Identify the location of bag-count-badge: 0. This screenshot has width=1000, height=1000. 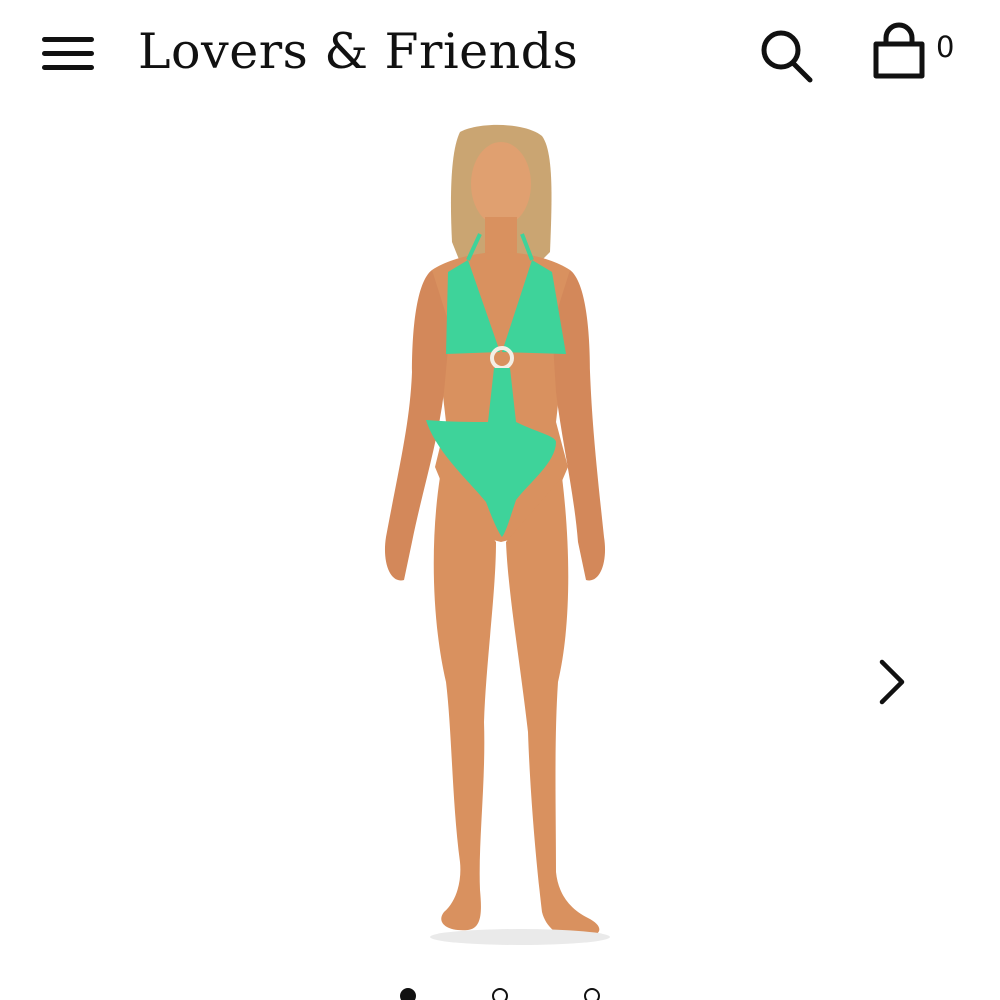
(945, 47).